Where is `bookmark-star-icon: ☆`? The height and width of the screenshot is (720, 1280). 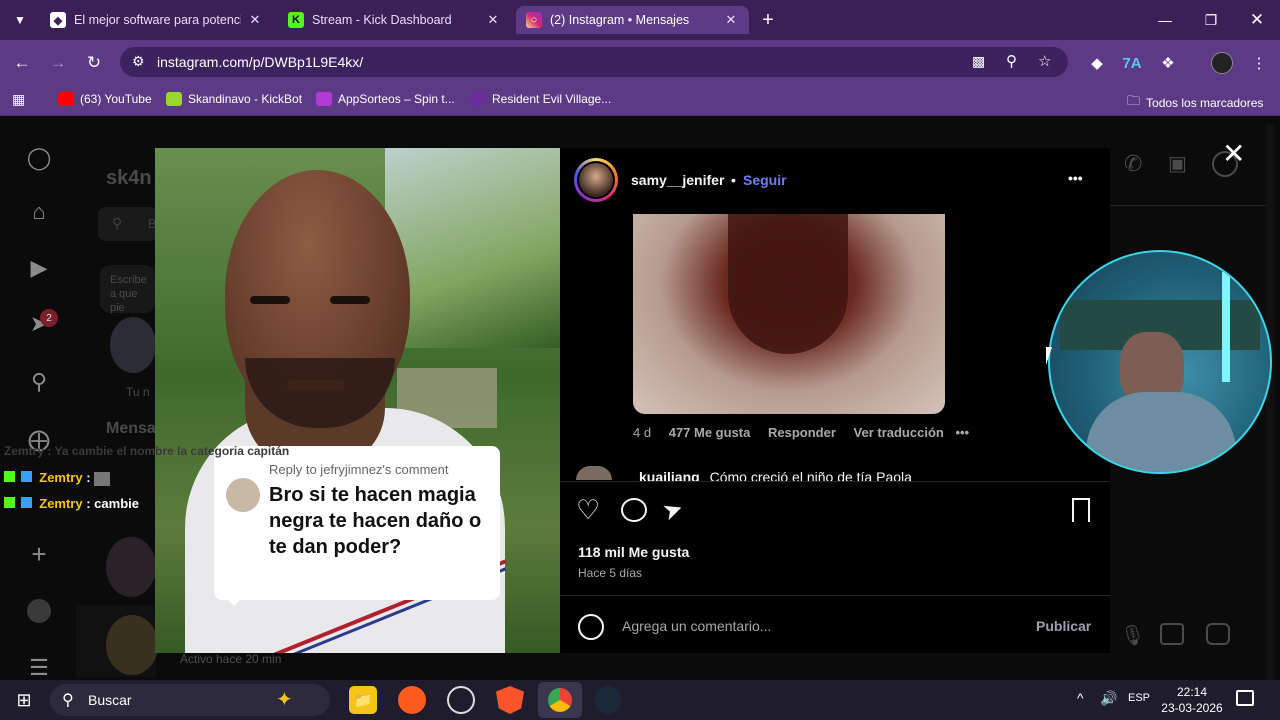
bookmark-star-icon: ☆ is located at coordinates (1044, 61).